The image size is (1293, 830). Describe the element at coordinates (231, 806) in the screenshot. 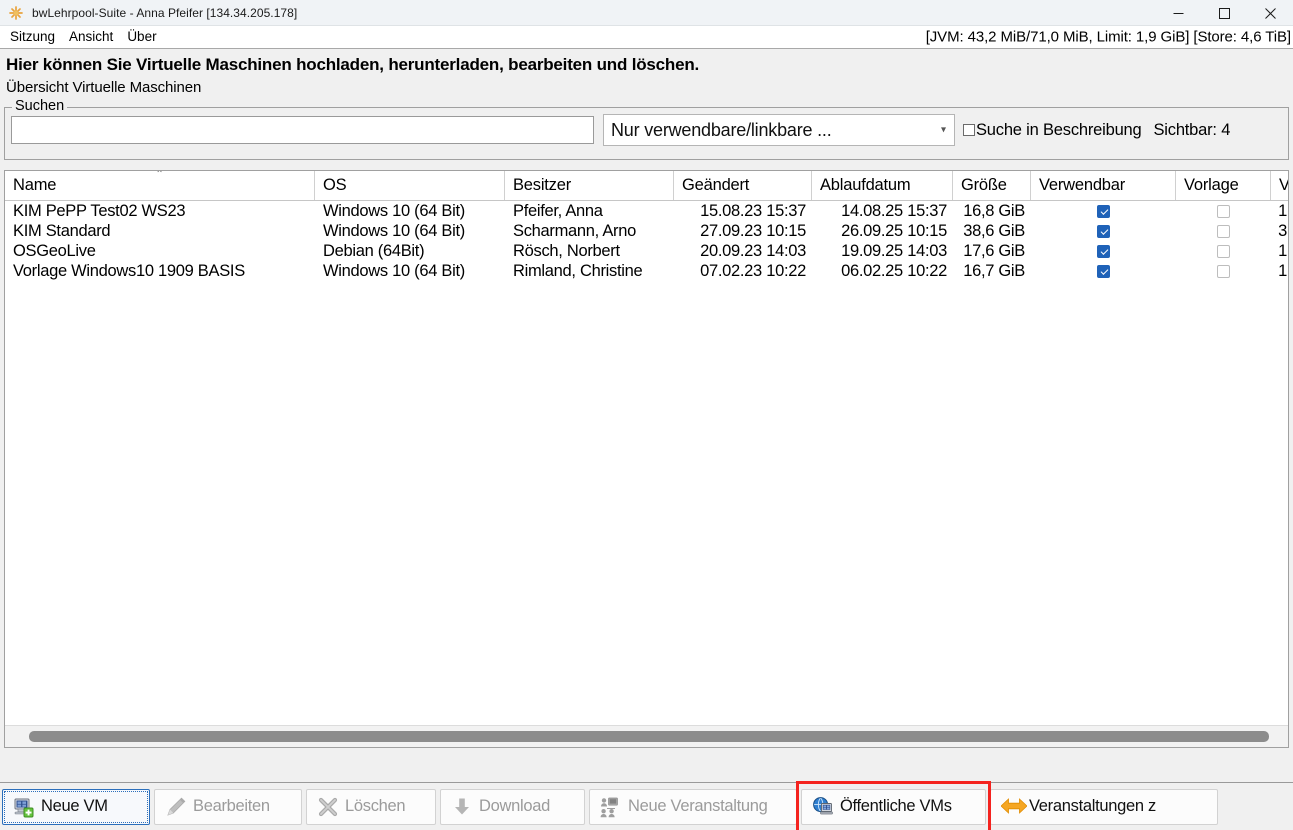

I see `toolbar-button-label: Bearbeiten` at that location.